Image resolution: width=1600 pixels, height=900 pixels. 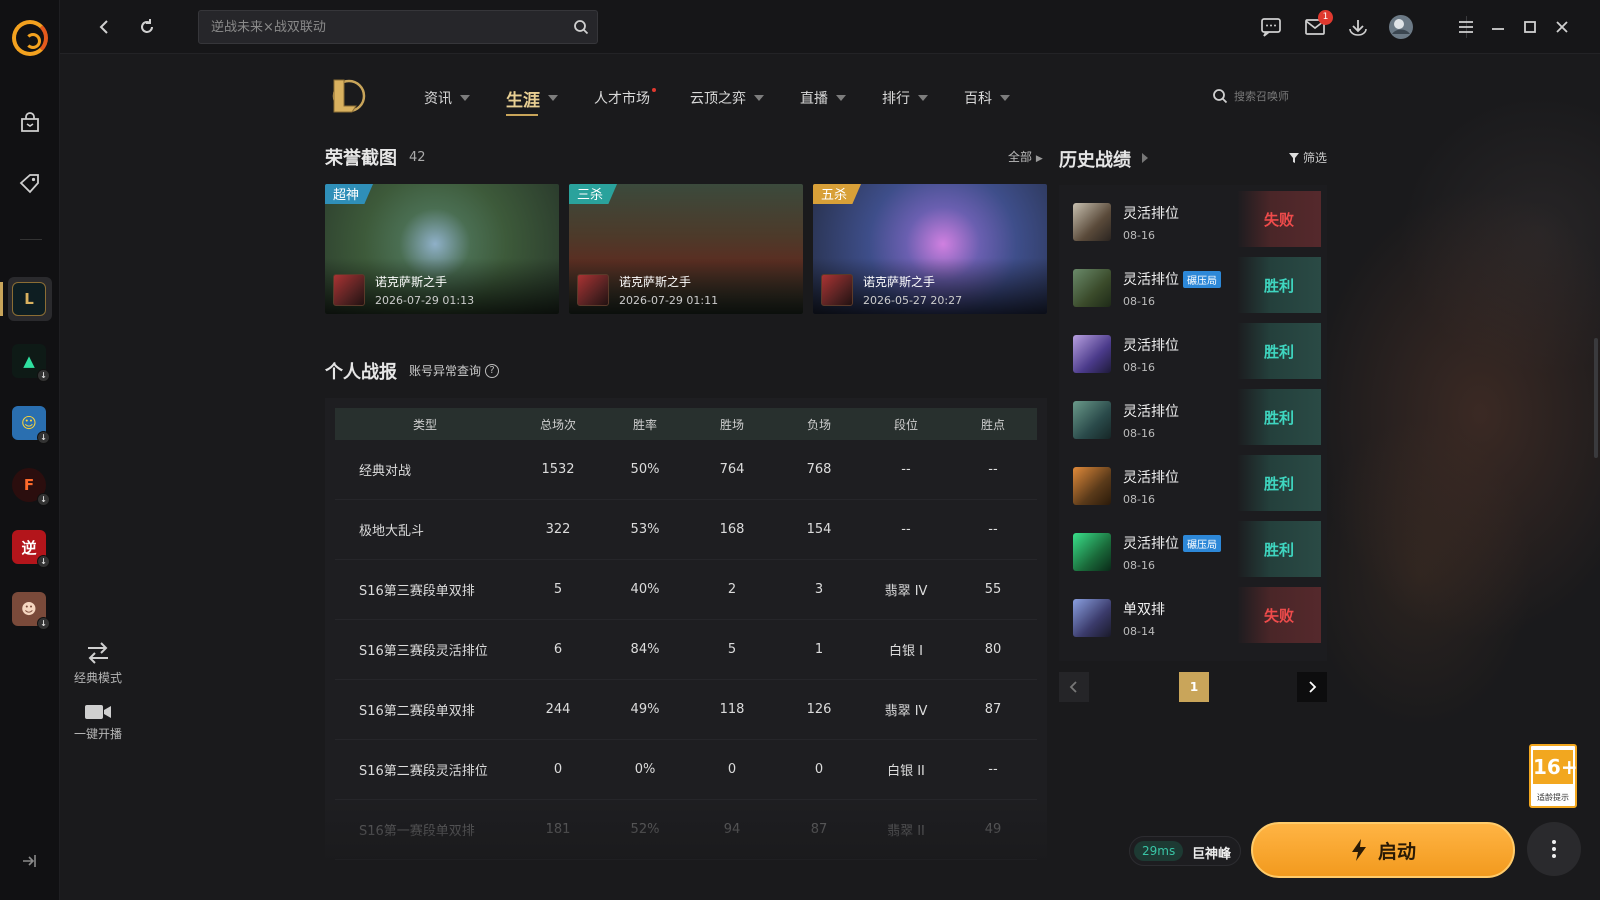 I want to click on table-cell: 52%, so click(x=645, y=829).